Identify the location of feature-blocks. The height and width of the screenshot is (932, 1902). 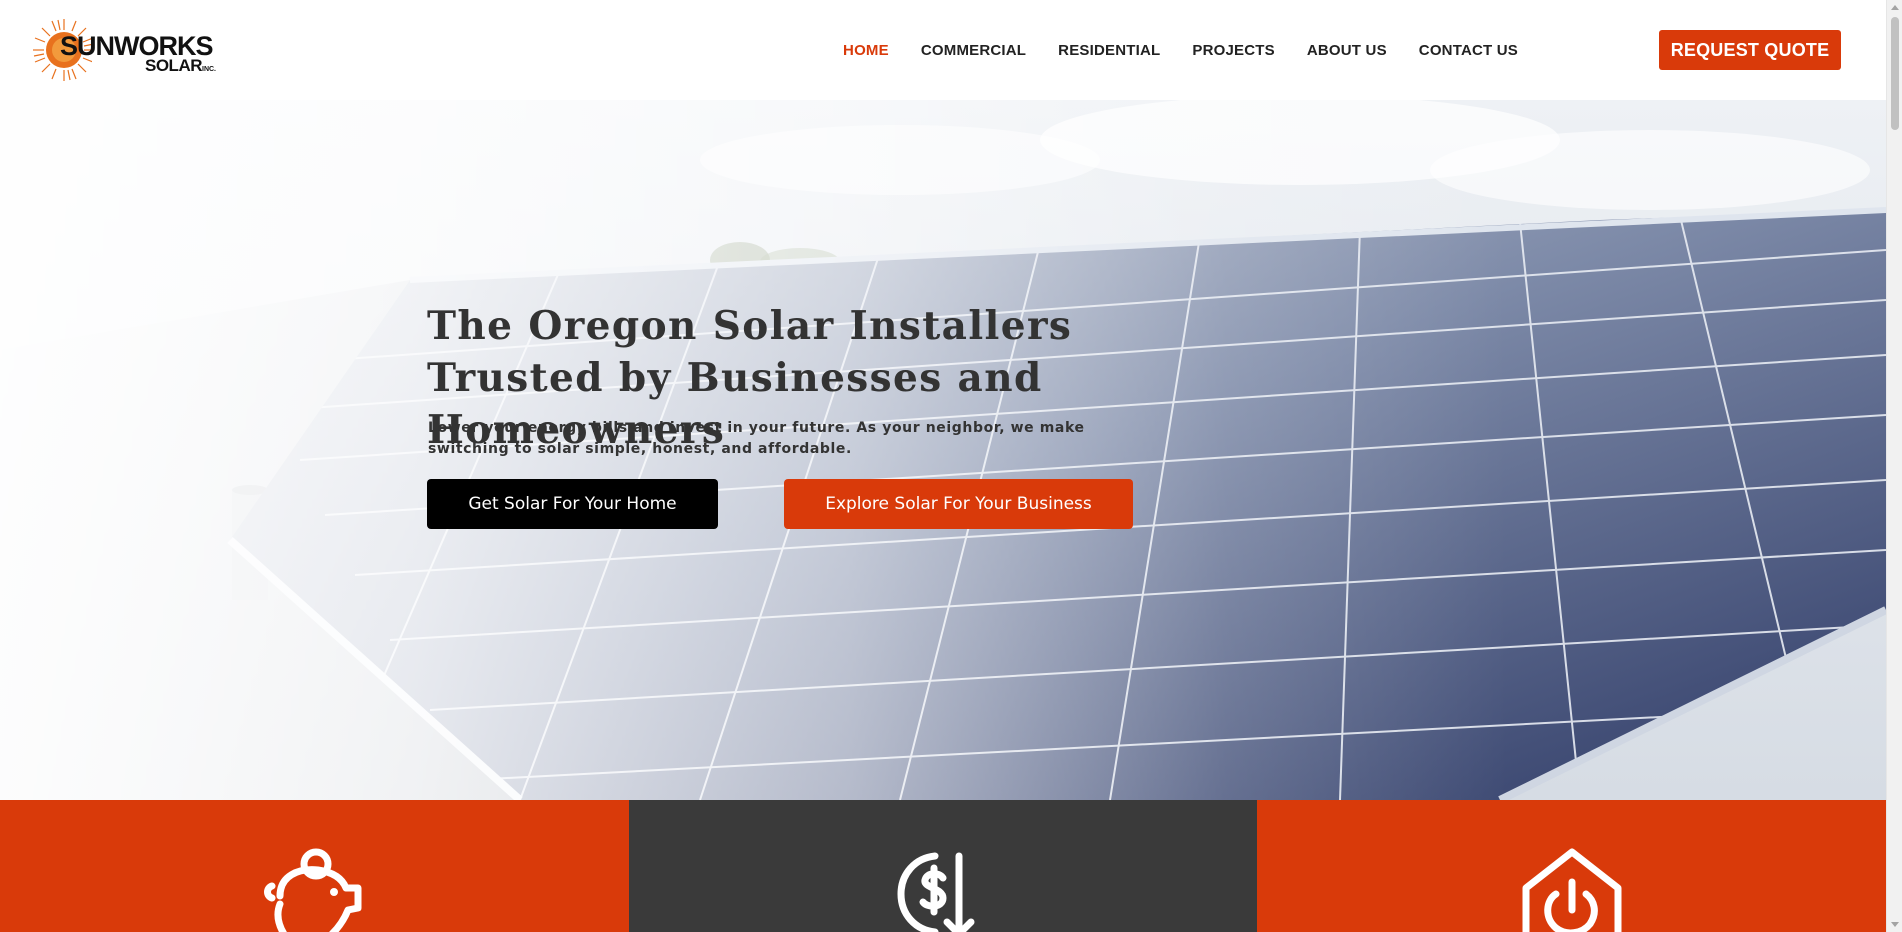
(943, 866).